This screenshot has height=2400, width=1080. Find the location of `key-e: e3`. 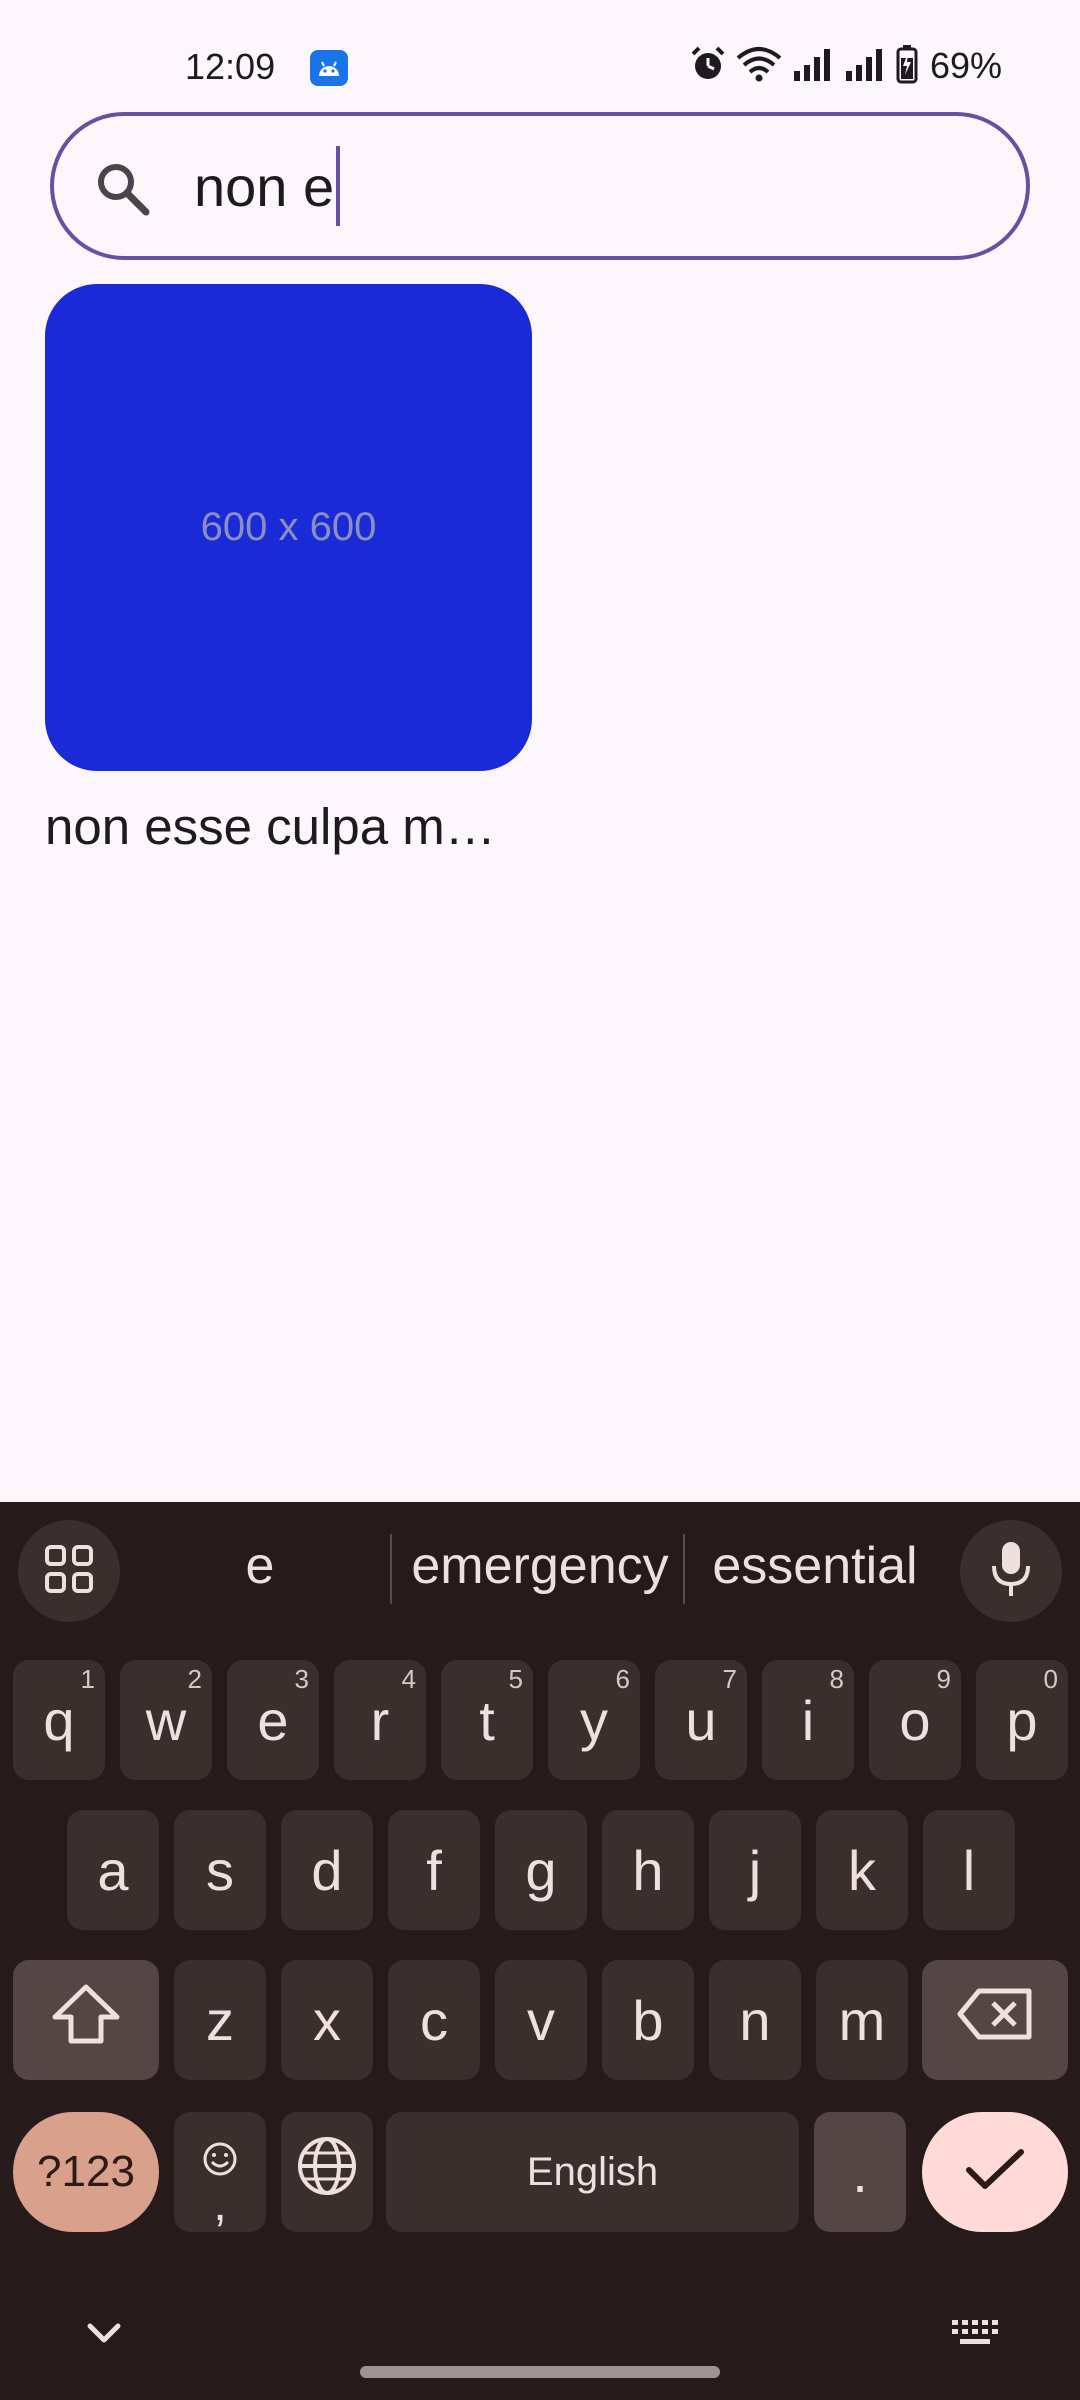

key-e: e3 is located at coordinates (273, 1720).